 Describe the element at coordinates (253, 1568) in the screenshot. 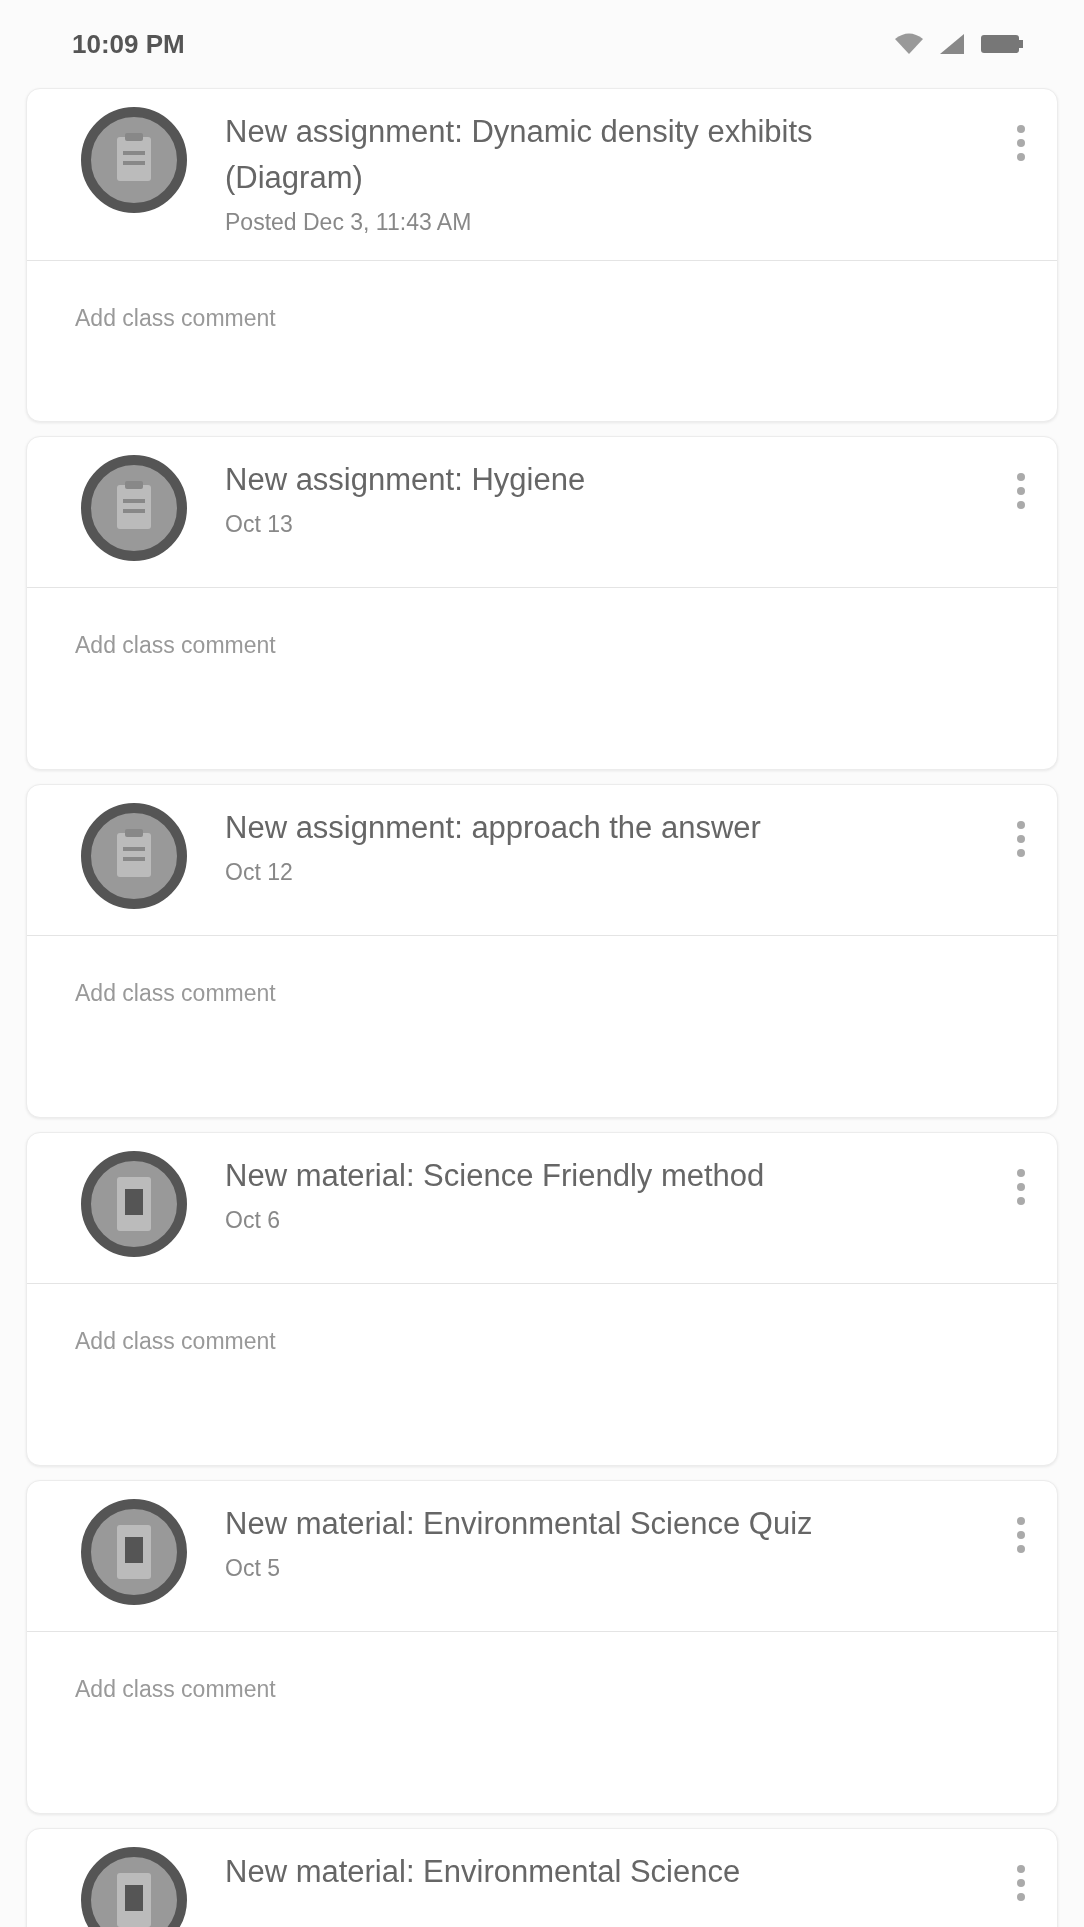

I see `post-time: Oct 5` at that location.